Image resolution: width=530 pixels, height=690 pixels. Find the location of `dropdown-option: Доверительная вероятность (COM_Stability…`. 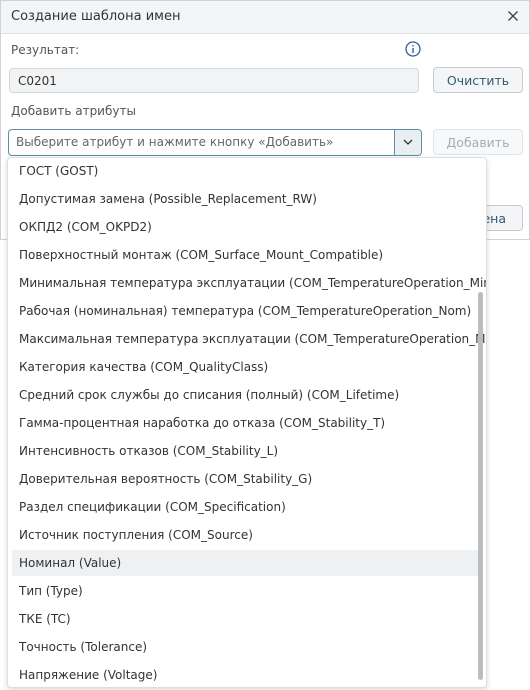

dropdown-option: Доверительная вероятность (COM_Stability… is located at coordinates (246, 479).